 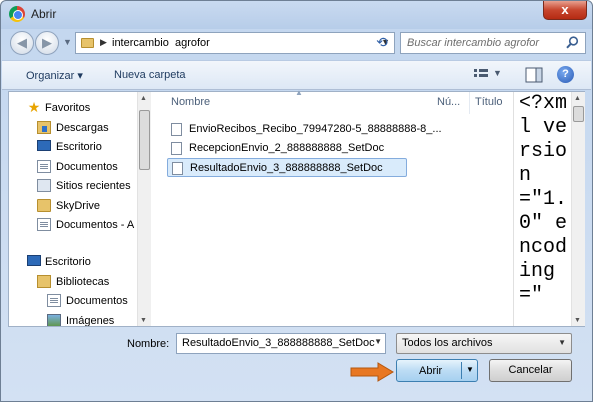 I want to click on downloads-folder-icon, so click(x=44, y=127).